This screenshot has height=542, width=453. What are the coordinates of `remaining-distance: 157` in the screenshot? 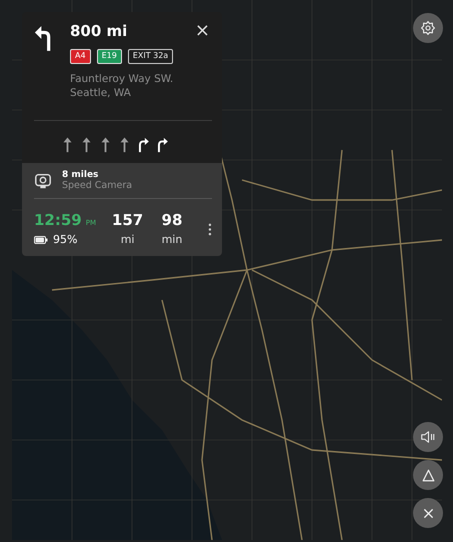 It's located at (128, 220).